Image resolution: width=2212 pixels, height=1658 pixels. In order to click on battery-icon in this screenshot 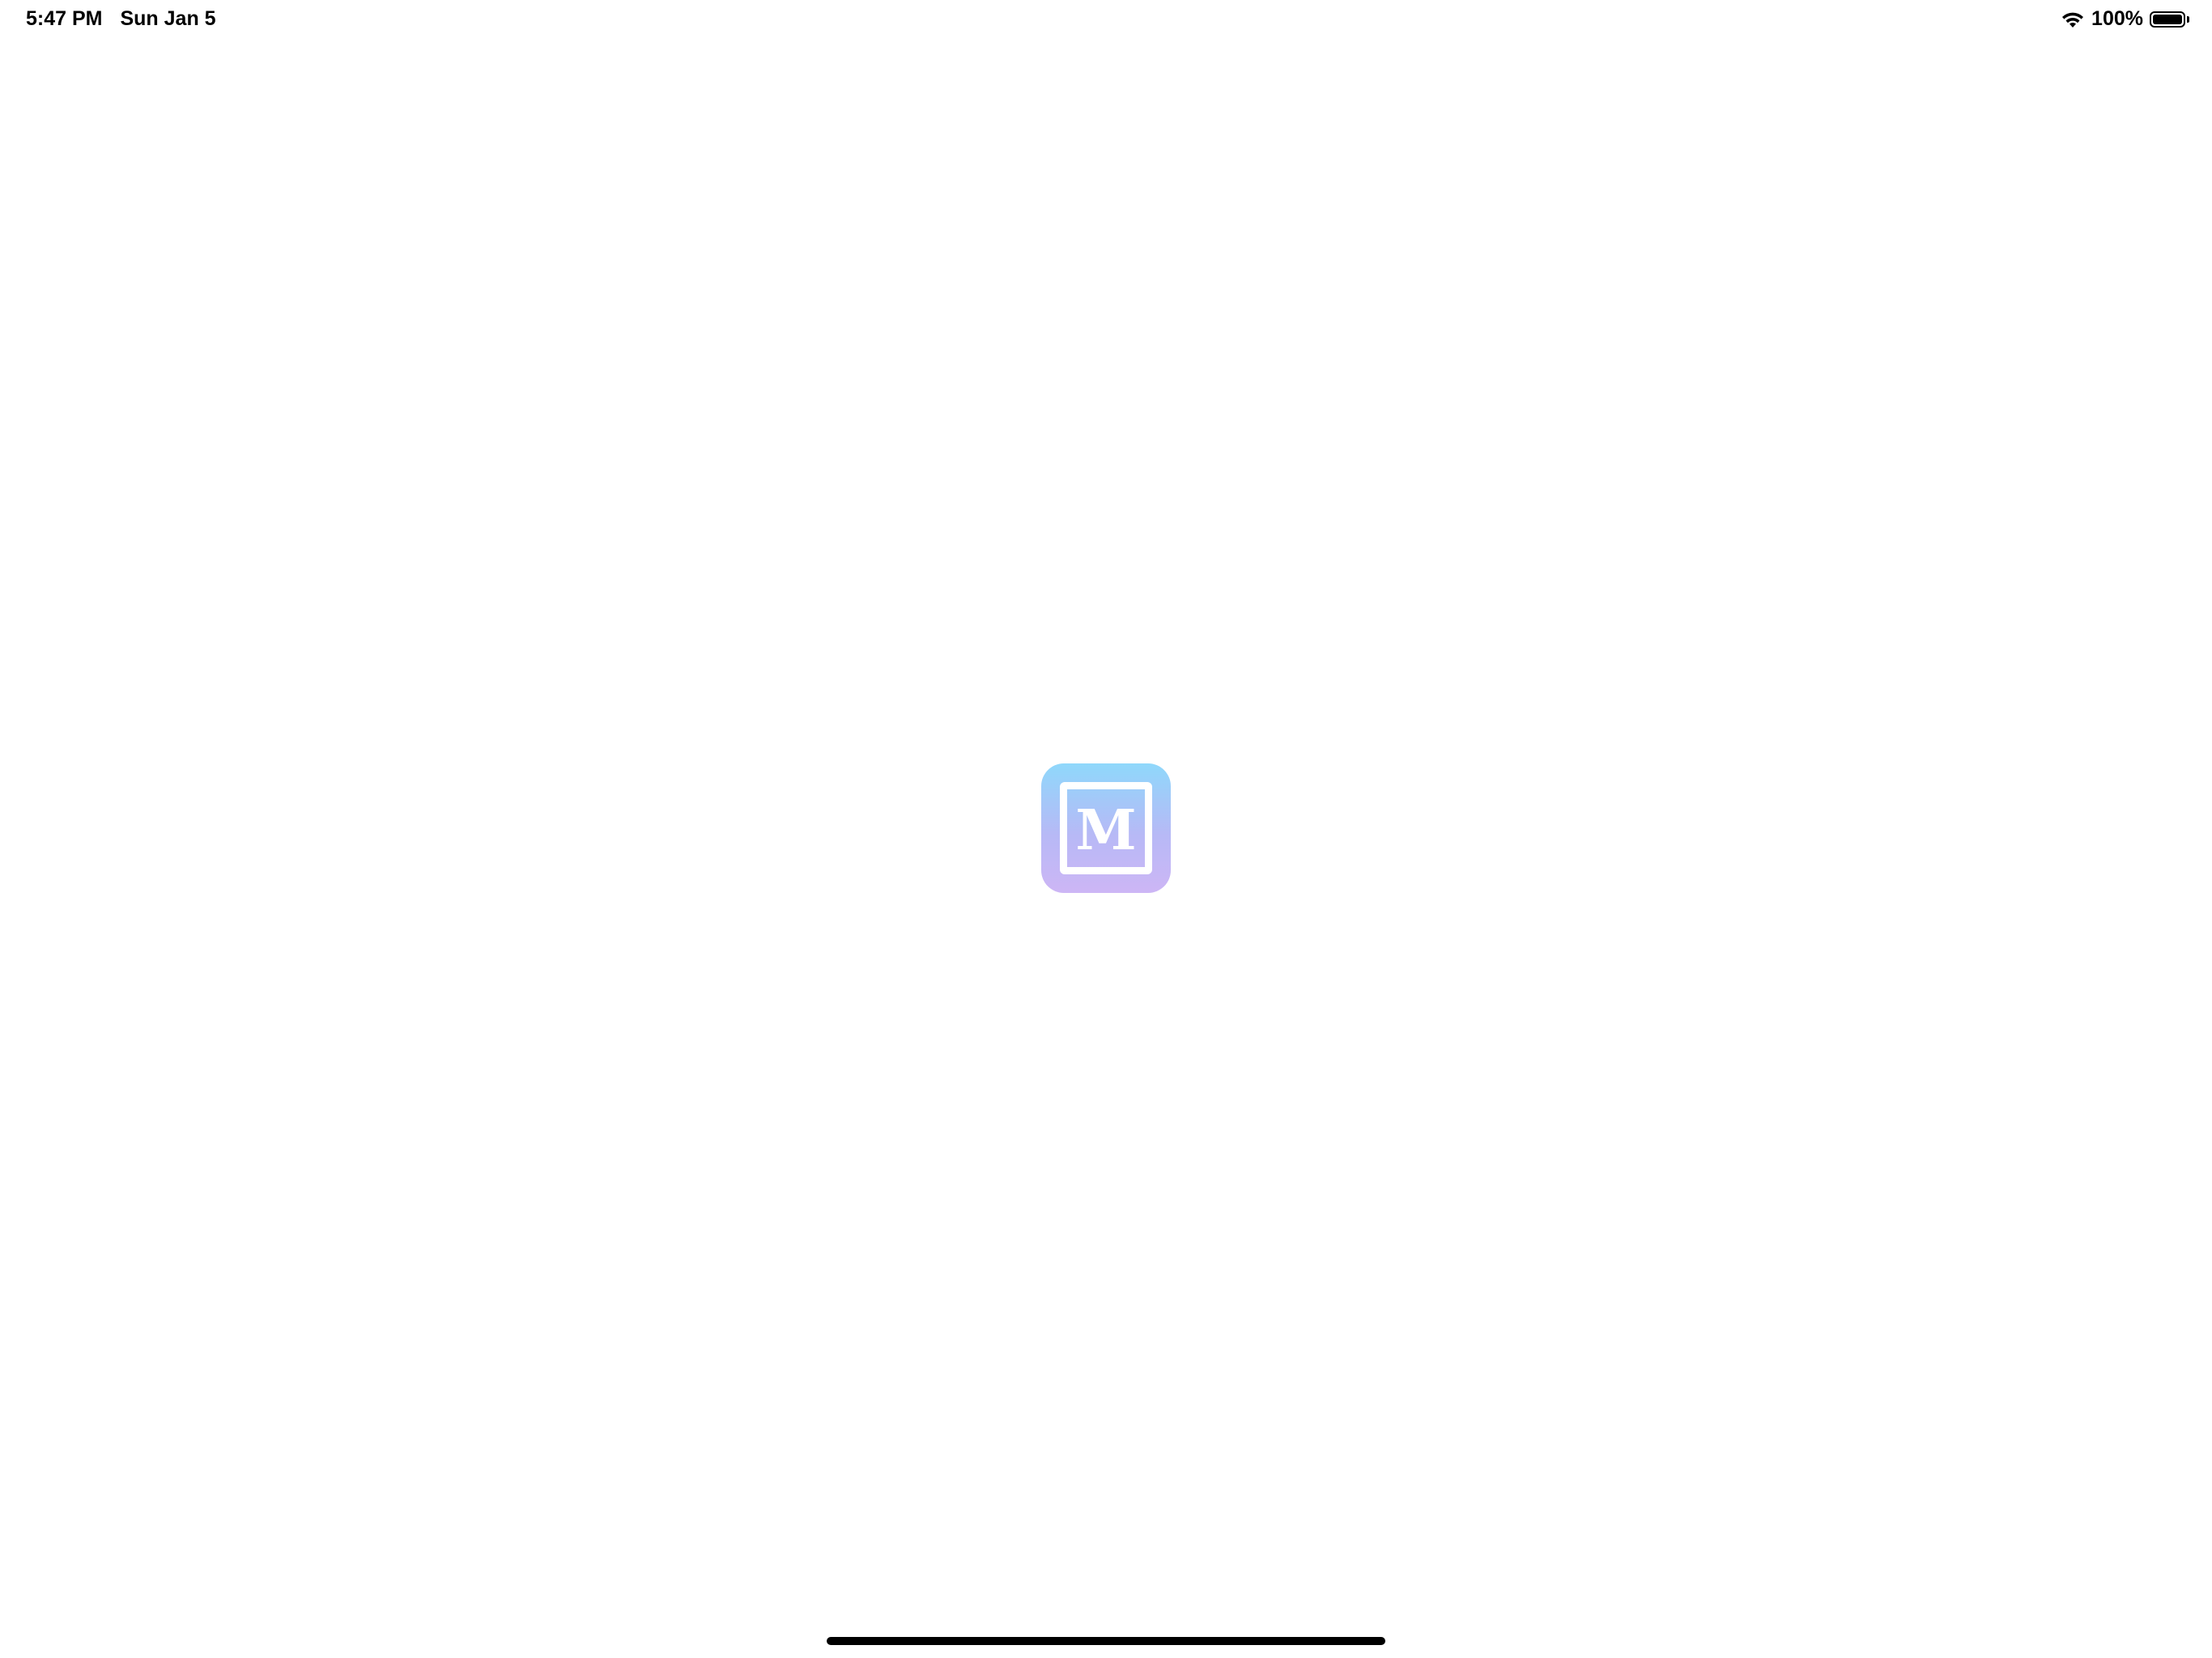, I will do `click(2169, 19)`.